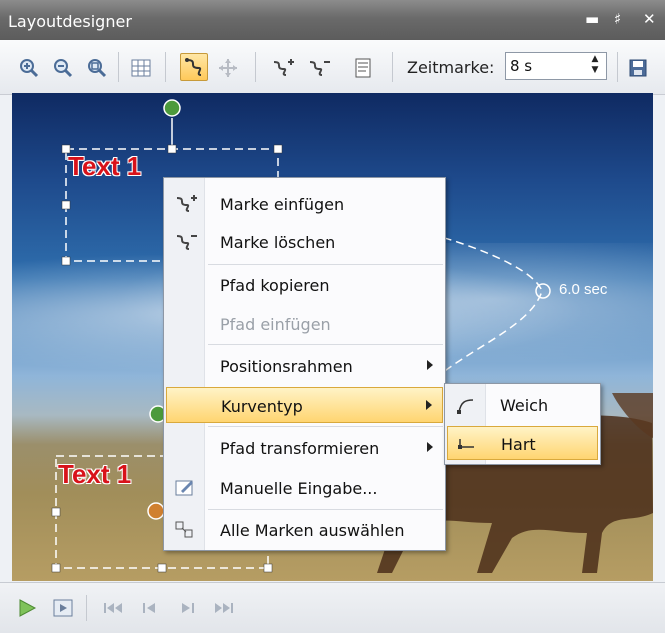 This screenshot has width=665, height=633. What do you see at coordinates (583, 289) in the screenshot?
I see `time-mark-label: 6.0 sec` at bounding box center [583, 289].